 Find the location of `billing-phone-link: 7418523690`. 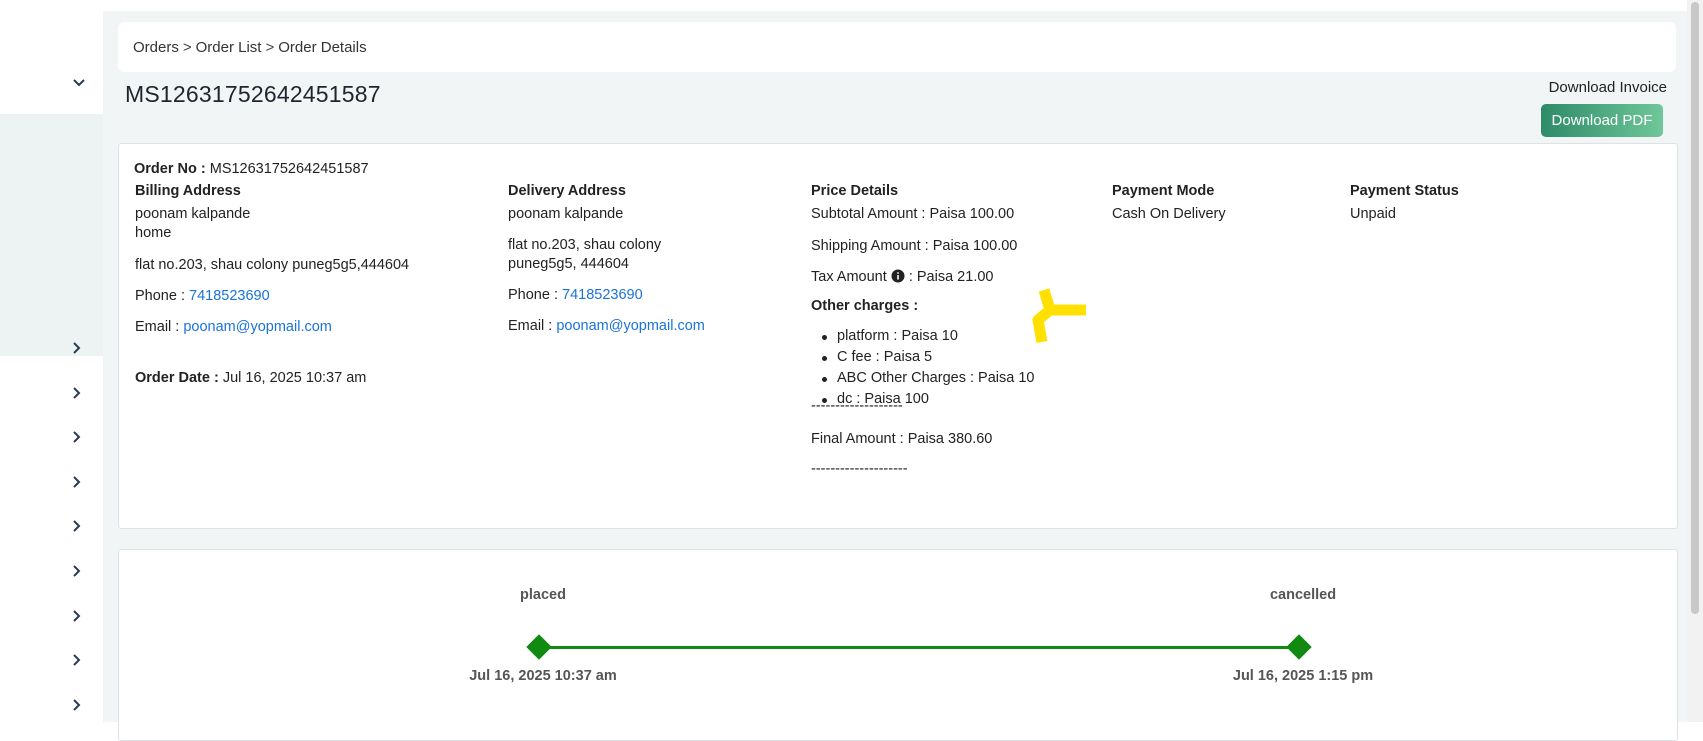

billing-phone-link: 7418523690 is located at coordinates (229, 296).